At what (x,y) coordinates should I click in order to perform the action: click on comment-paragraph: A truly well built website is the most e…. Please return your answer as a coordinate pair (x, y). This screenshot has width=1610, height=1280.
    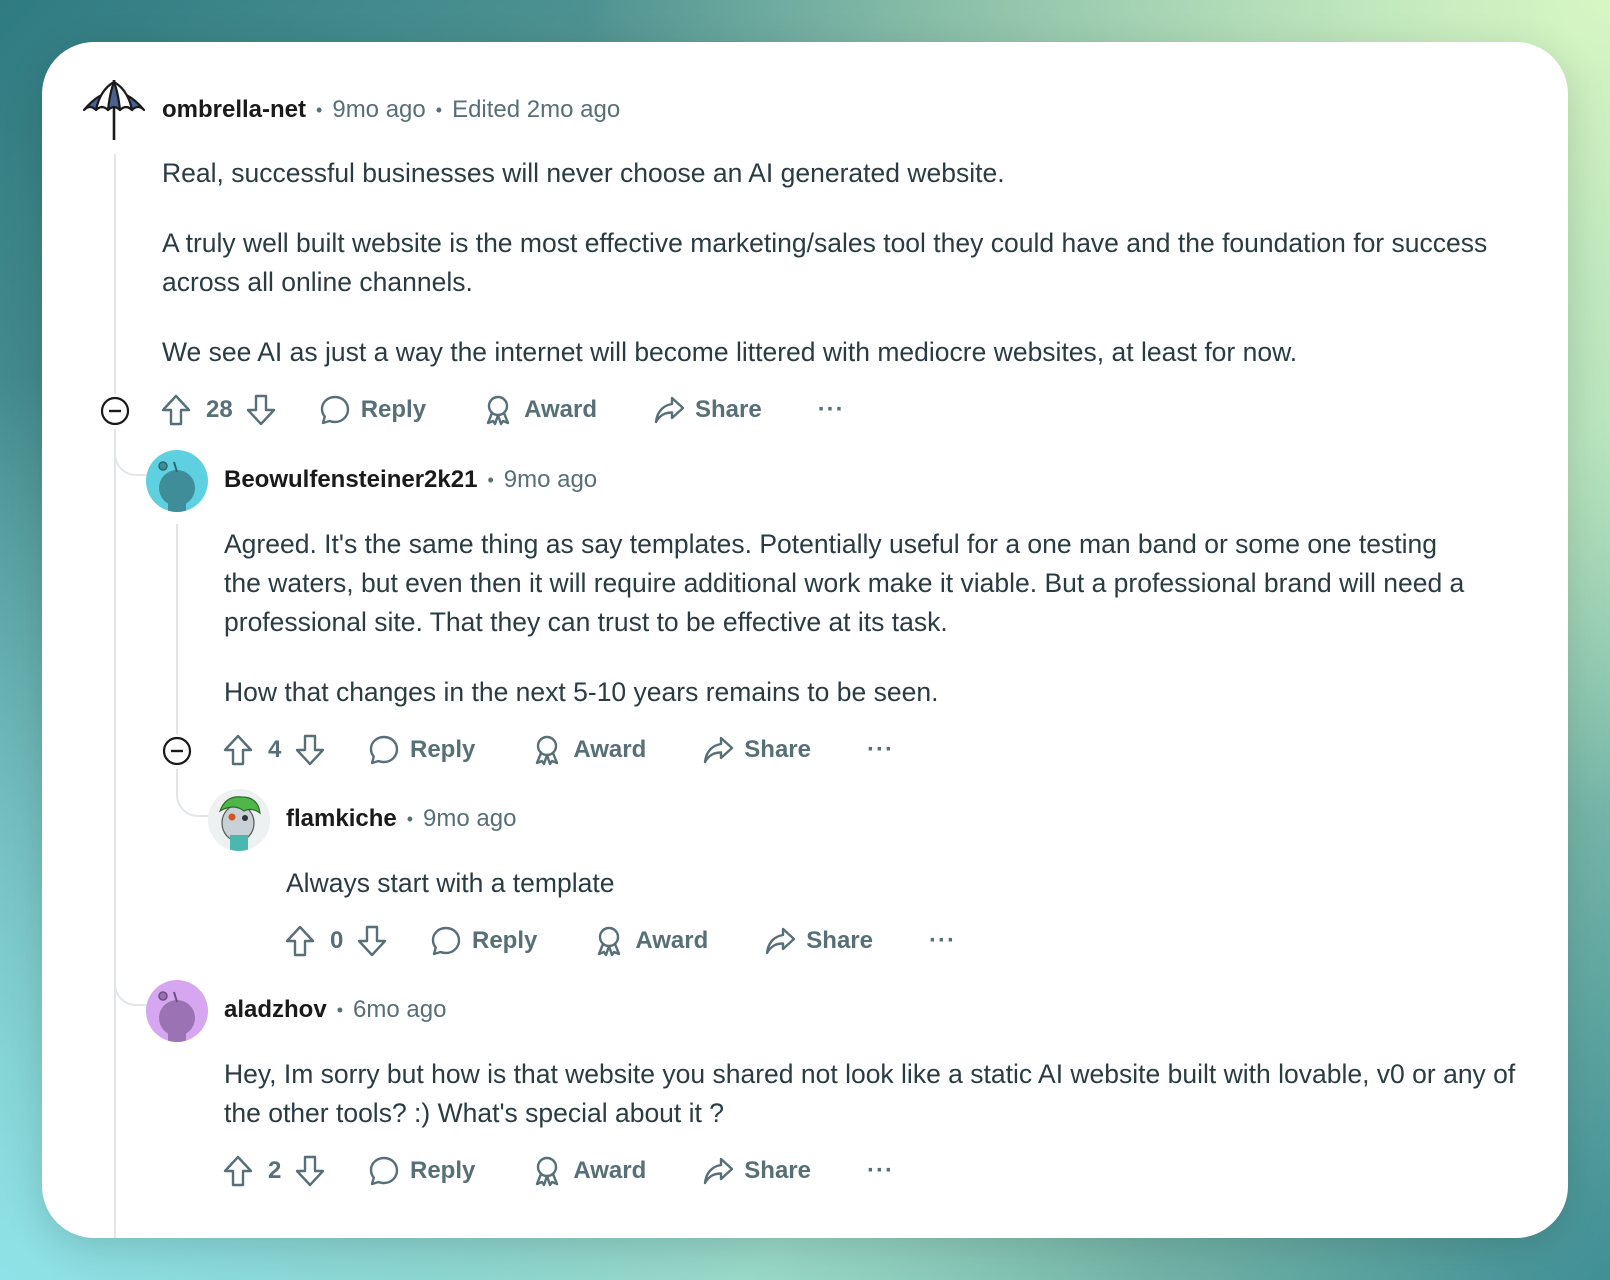
    Looking at the image, I should click on (825, 262).